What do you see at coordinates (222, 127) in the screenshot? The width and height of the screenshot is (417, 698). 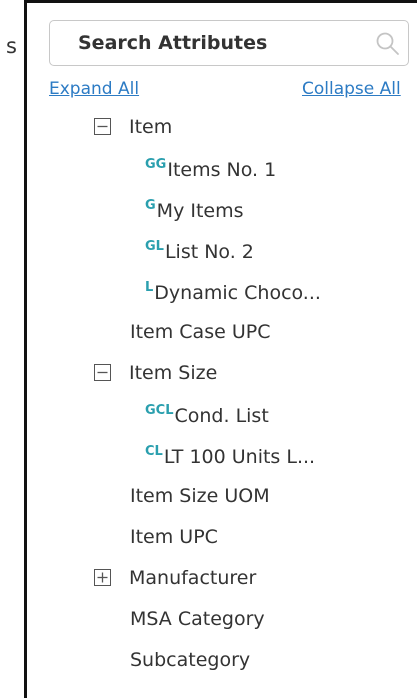 I see `tree-node-item: Item` at bounding box center [222, 127].